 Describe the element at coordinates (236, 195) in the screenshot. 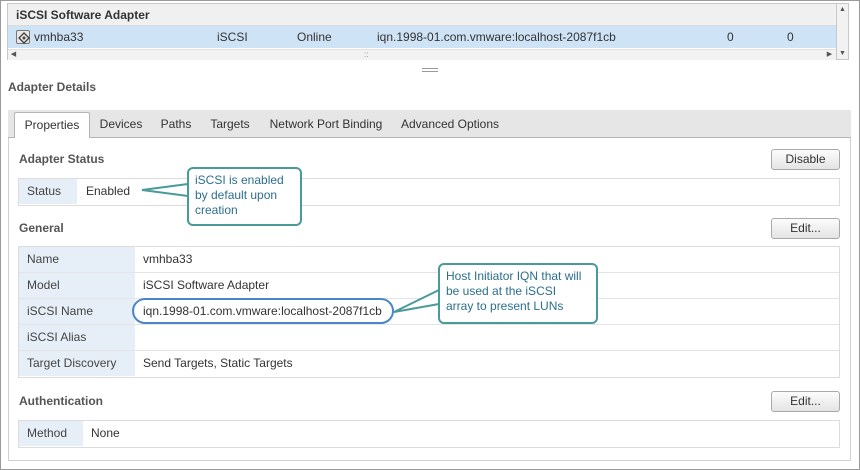

I see `status-callout-line-2: by default upon` at that location.